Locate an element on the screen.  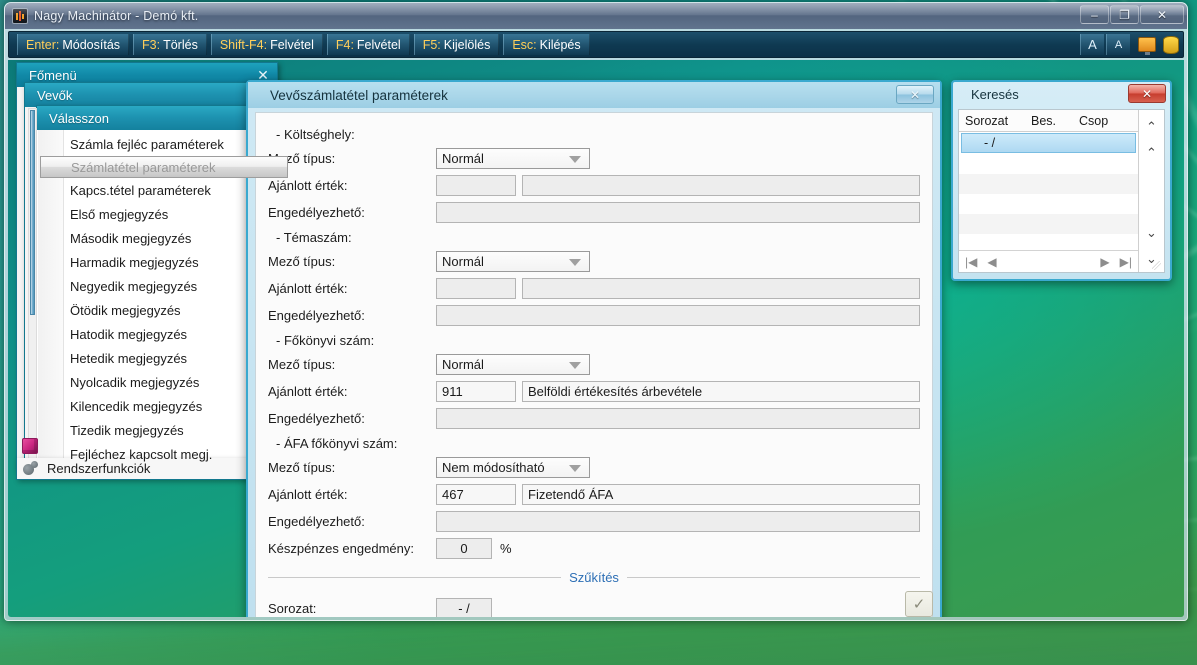
fkey-shift-f4: Shift-F4: Felvétel is located at coordinates (266, 44).